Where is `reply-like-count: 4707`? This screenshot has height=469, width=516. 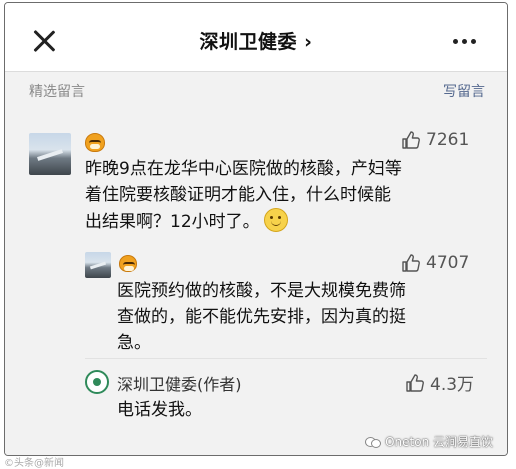
reply-like-count: 4707 is located at coordinates (448, 263).